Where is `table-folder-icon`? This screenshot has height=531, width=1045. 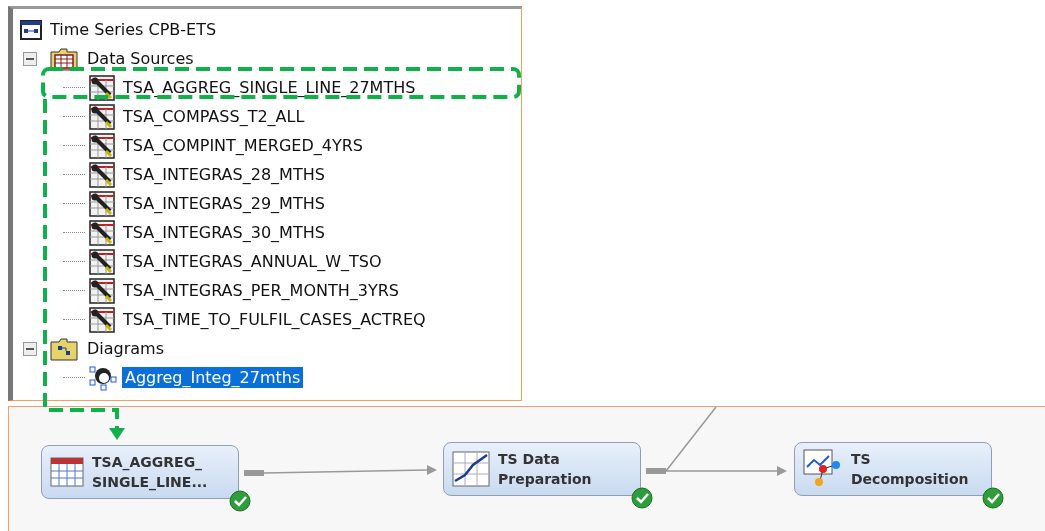
table-folder-icon is located at coordinates (64, 58).